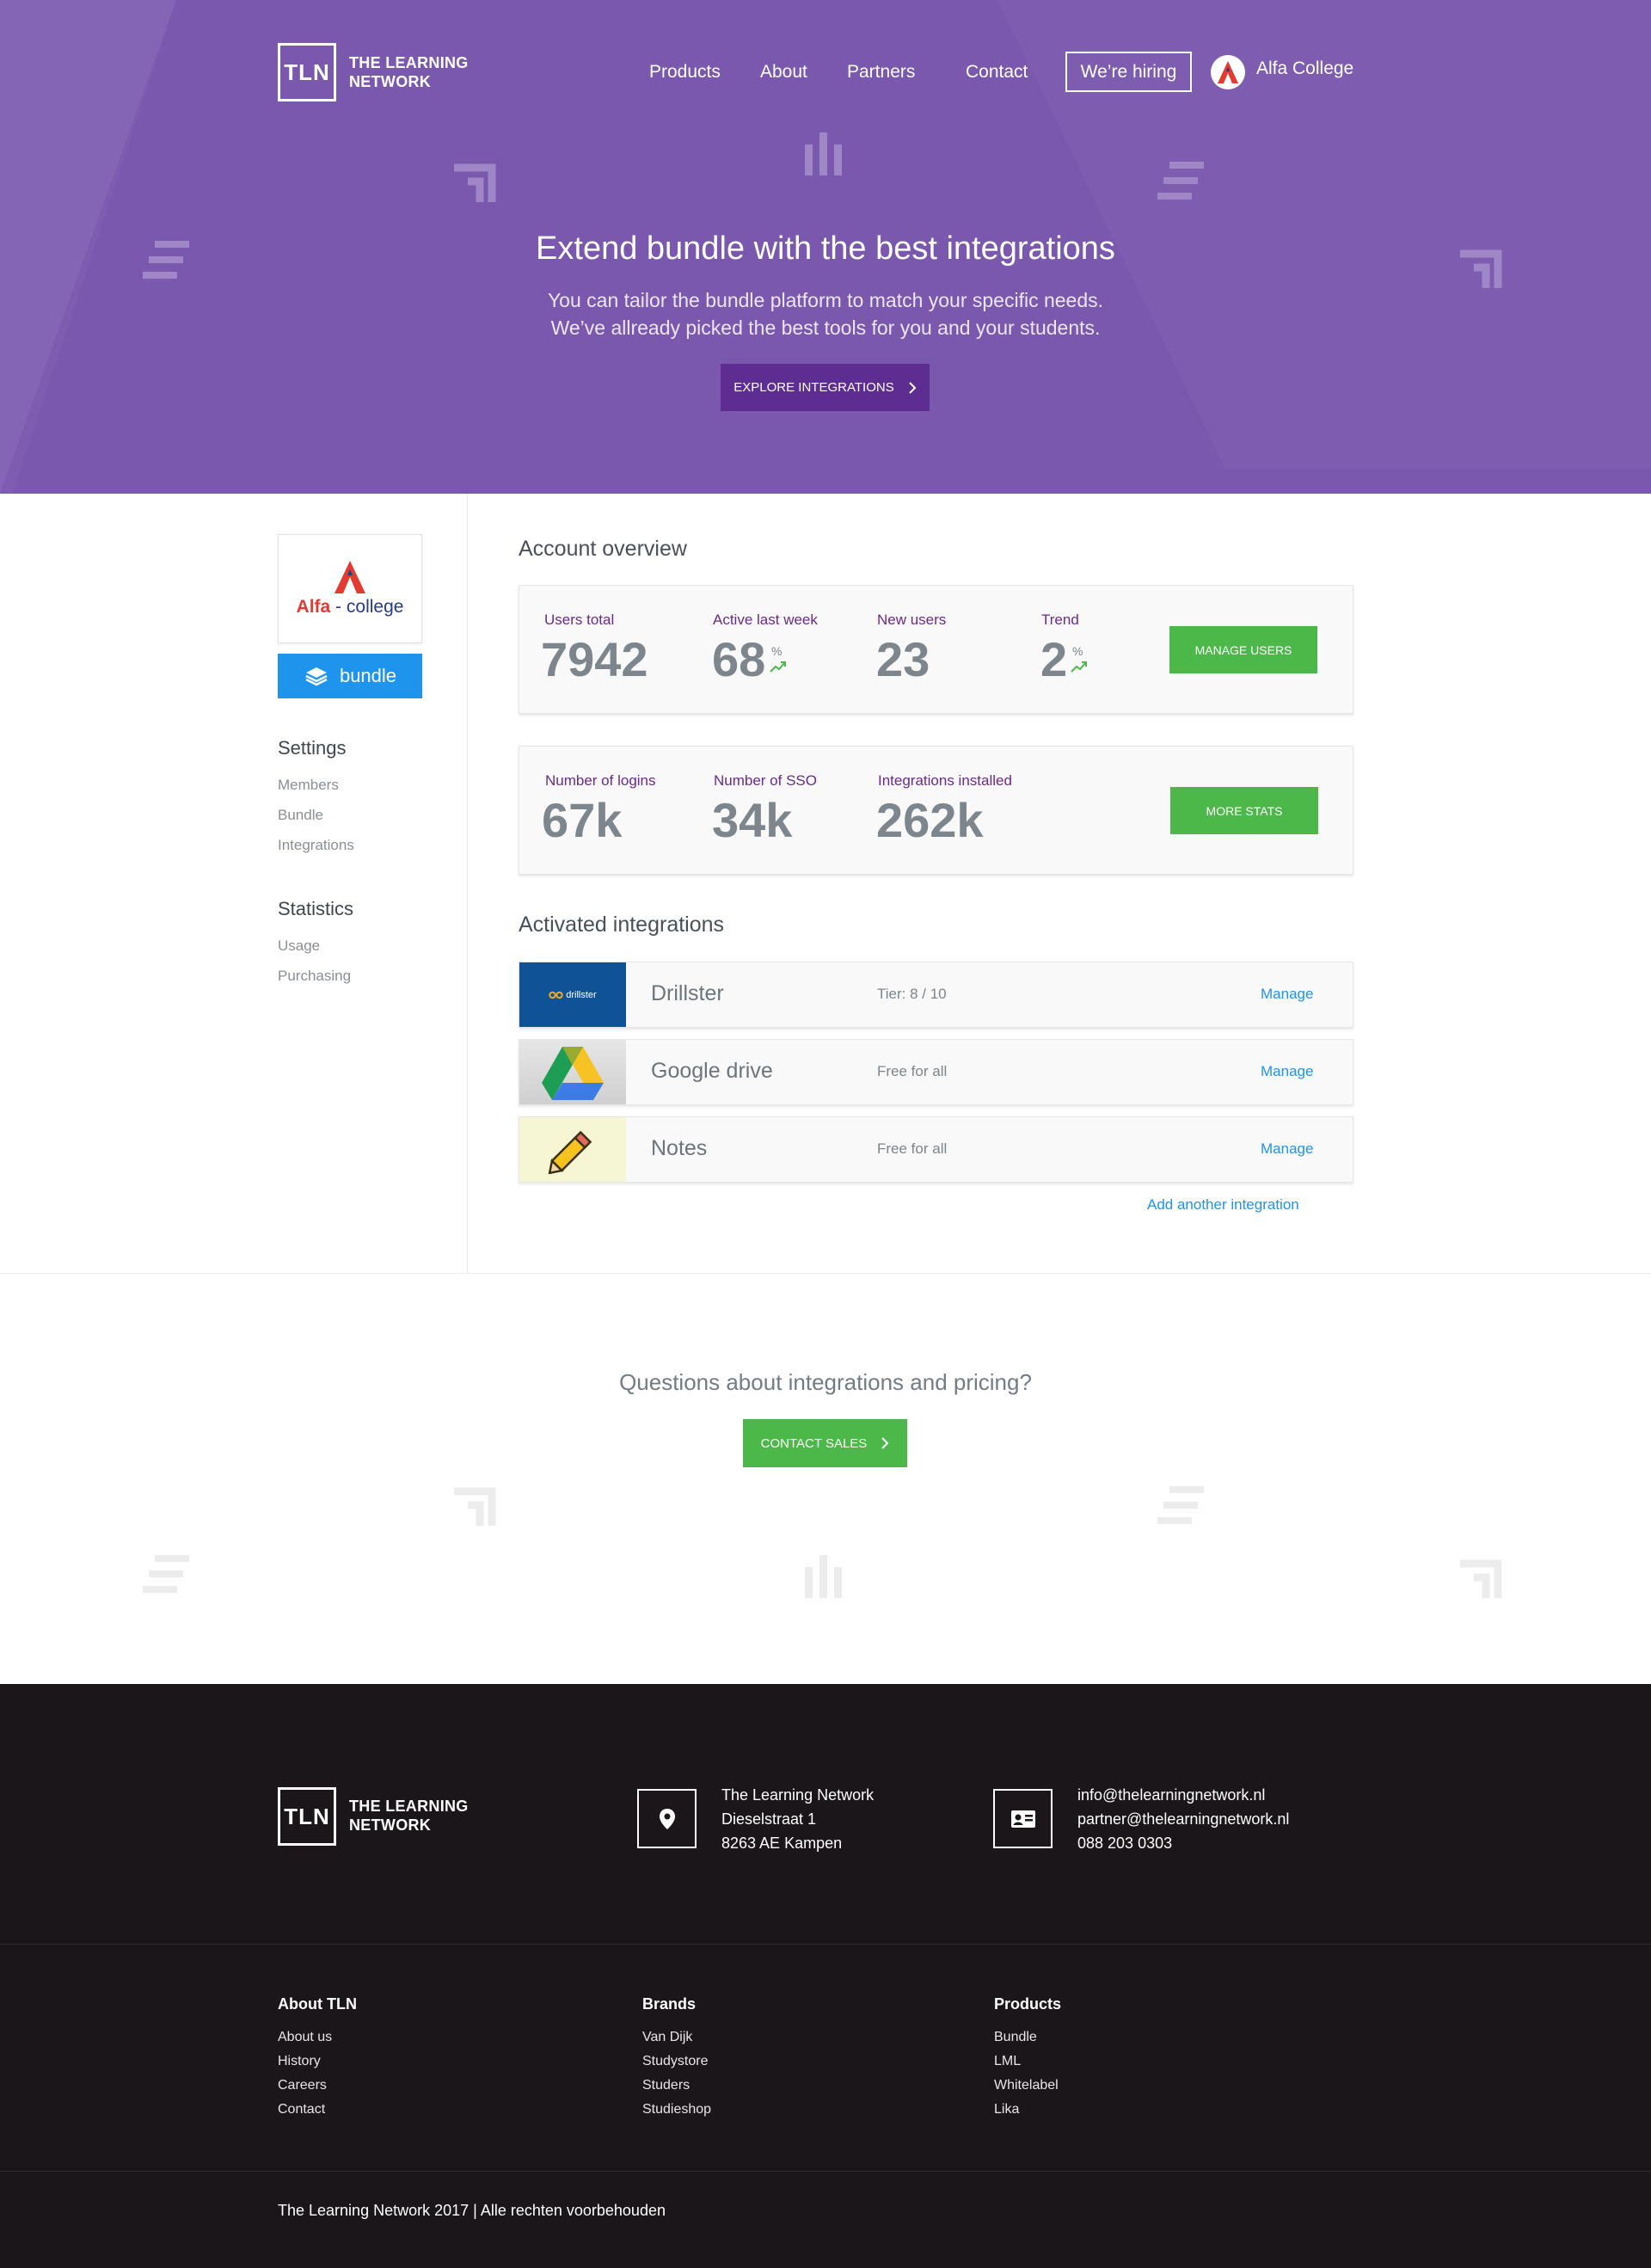 The width and height of the screenshot is (1651, 2268). I want to click on integration-row-drillster: drillster Drillster Tier: 8 / 10 Manage, so click(936, 995).